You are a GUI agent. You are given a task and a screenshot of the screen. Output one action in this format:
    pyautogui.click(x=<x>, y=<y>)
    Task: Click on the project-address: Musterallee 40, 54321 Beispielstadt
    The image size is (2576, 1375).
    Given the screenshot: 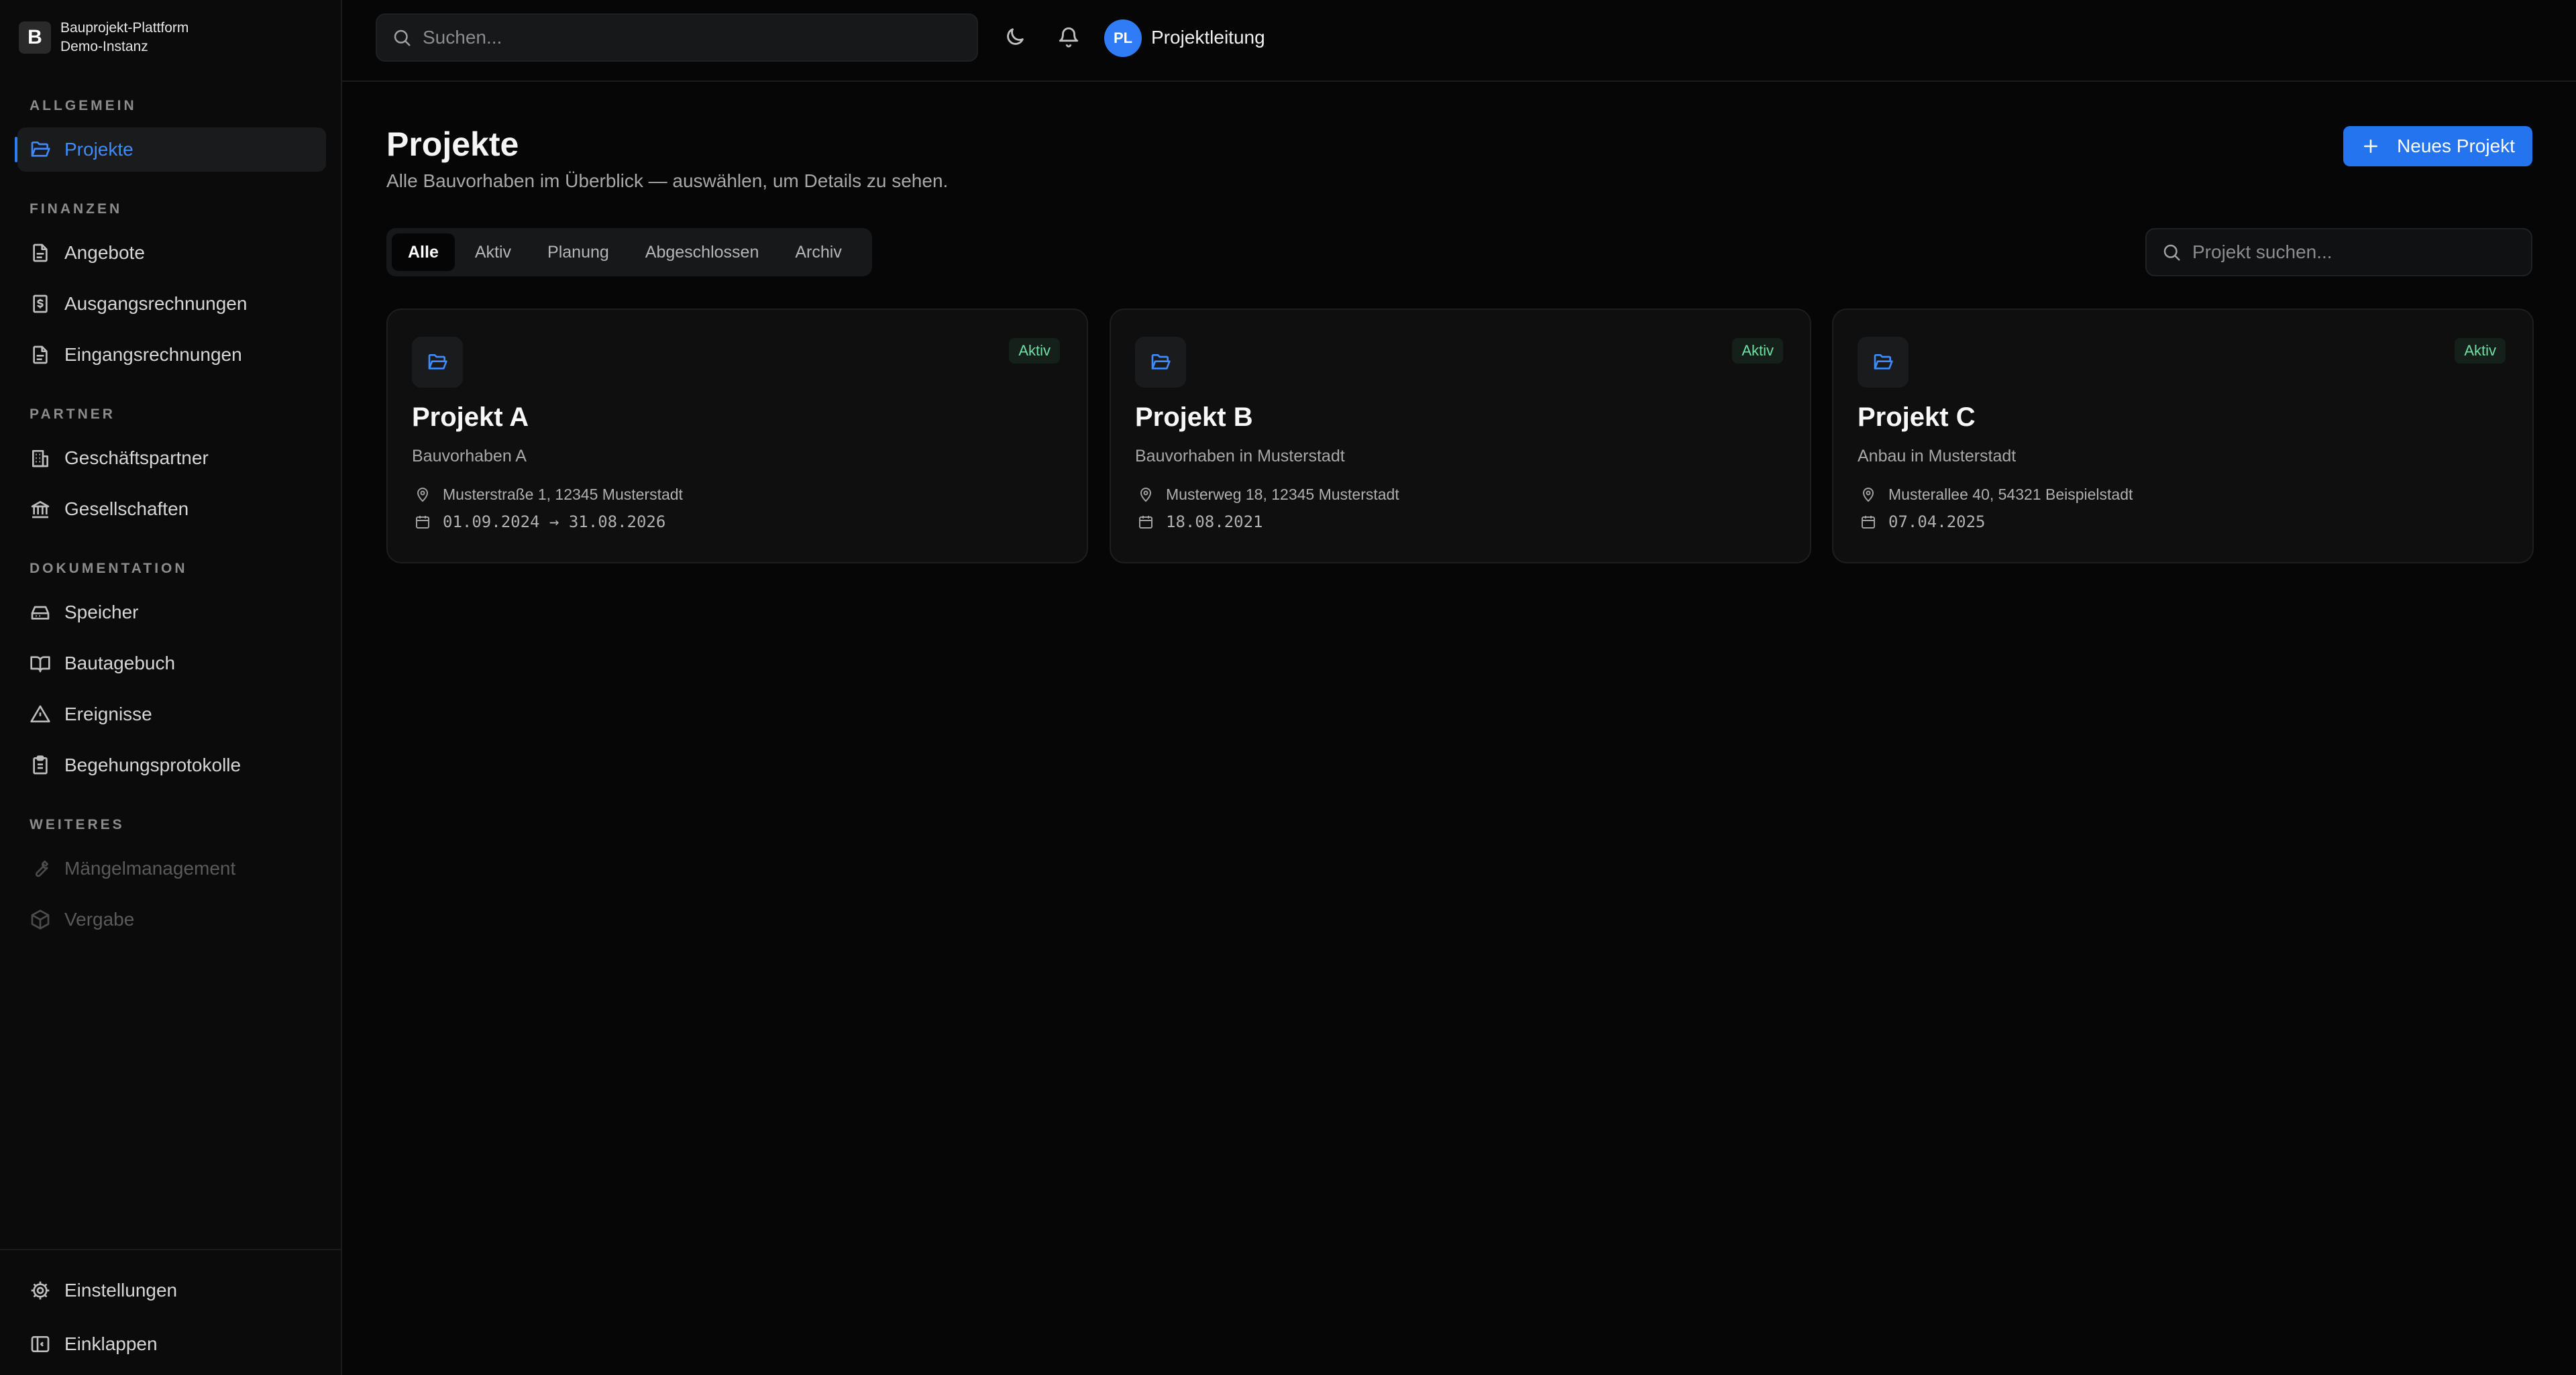 What is the action you would take?
    pyautogui.click(x=1996, y=495)
    